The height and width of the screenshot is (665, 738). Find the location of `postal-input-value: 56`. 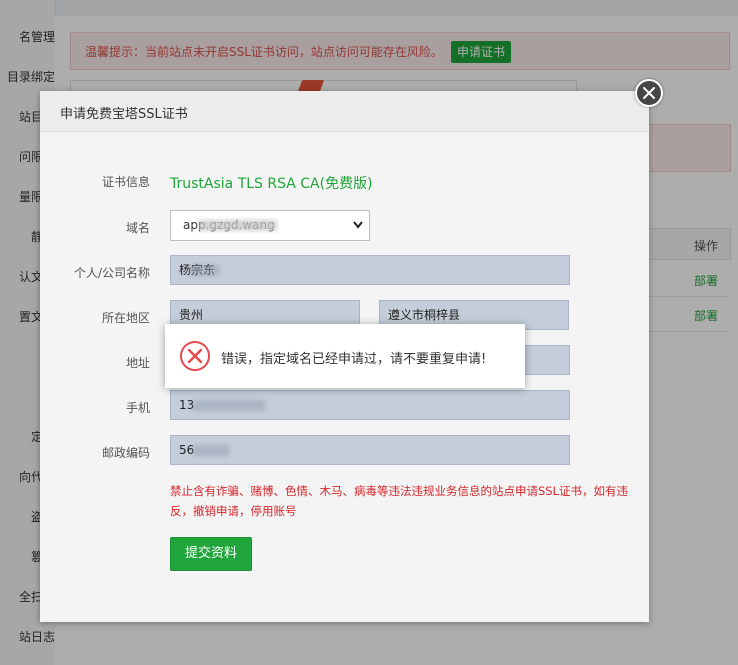

postal-input-value: 56 is located at coordinates (187, 450).